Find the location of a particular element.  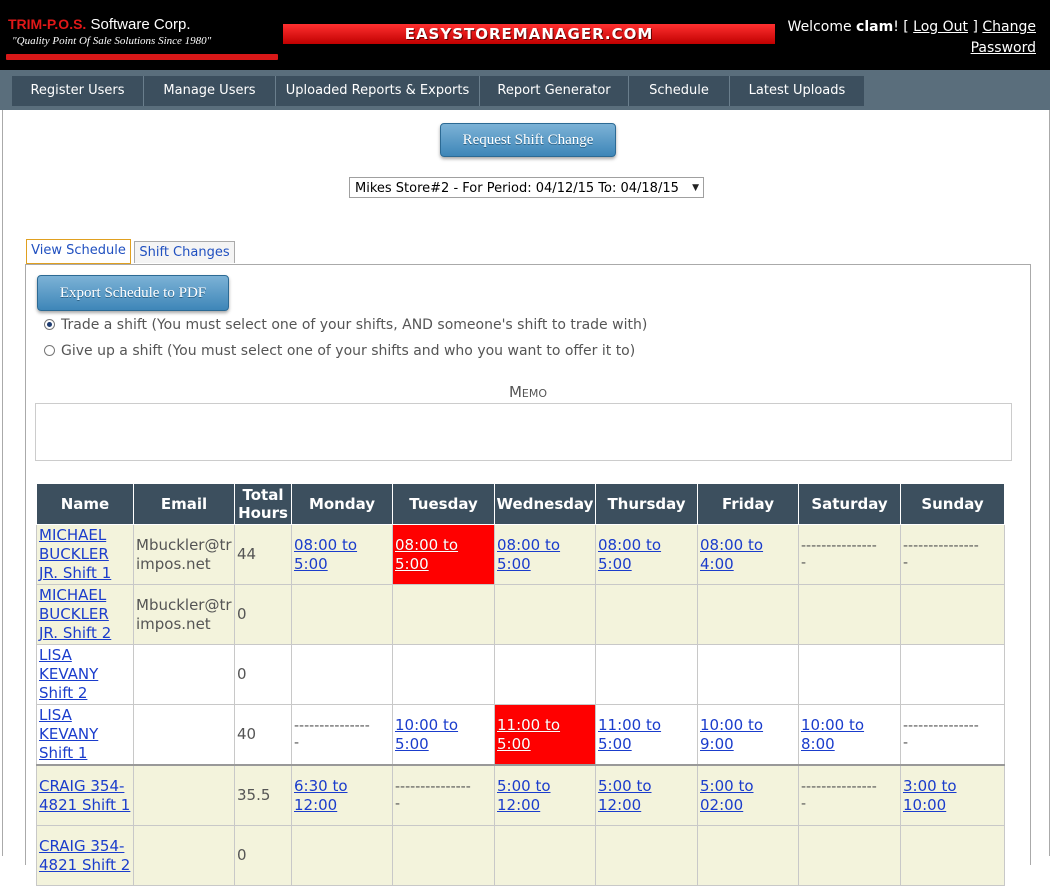

request-shift-change-button: Request Shift Change is located at coordinates (528, 140).